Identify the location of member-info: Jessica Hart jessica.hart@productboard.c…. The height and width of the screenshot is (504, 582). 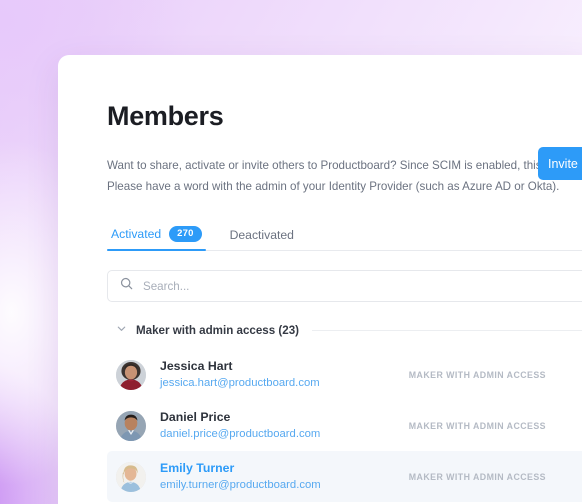
(284, 375).